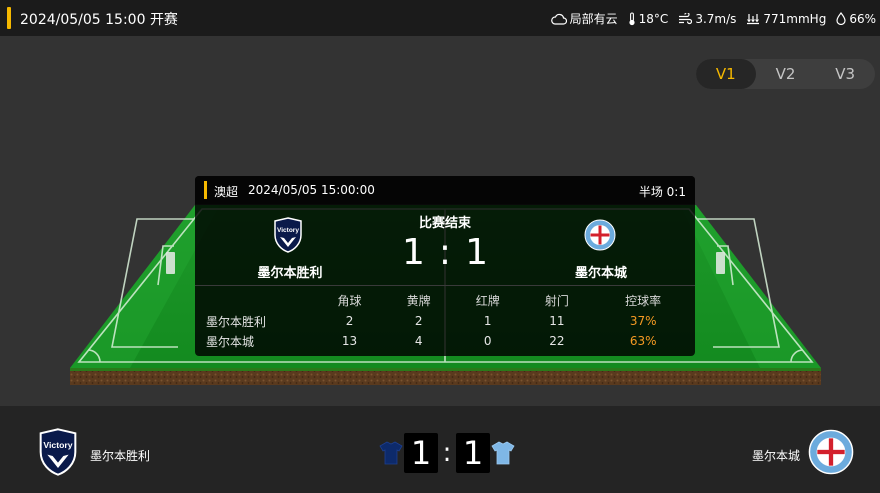  What do you see at coordinates (753, 18) in the screenshot?
I see `pressure-icon` at bounding box center [753, 18].